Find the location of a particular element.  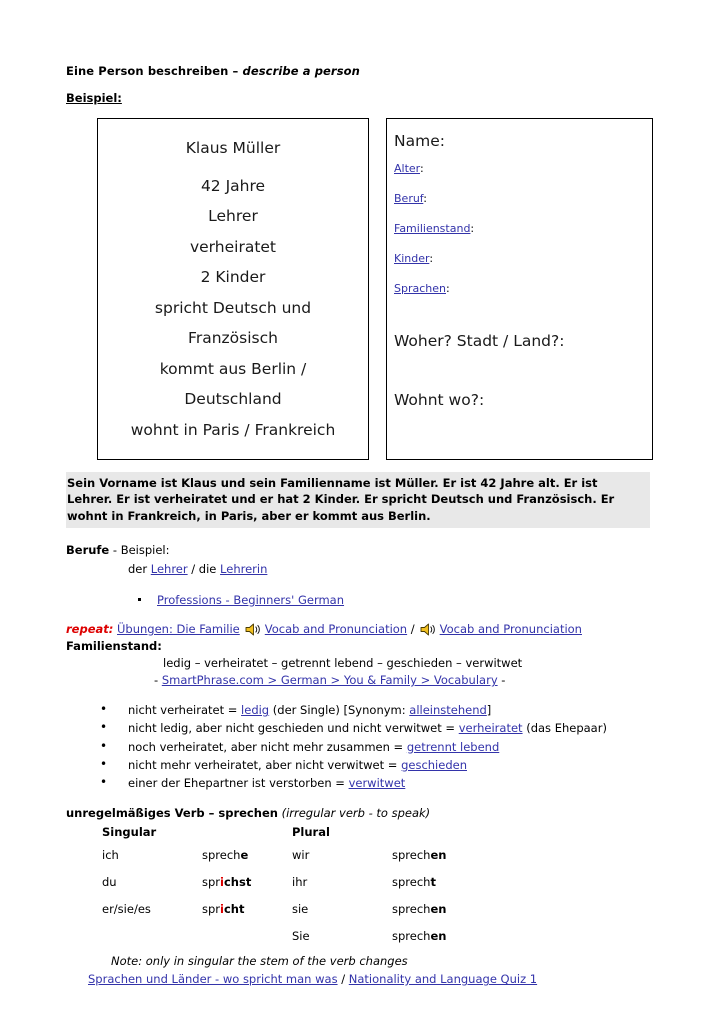

example-line: verheiratet is located at coordinates (233, 246).